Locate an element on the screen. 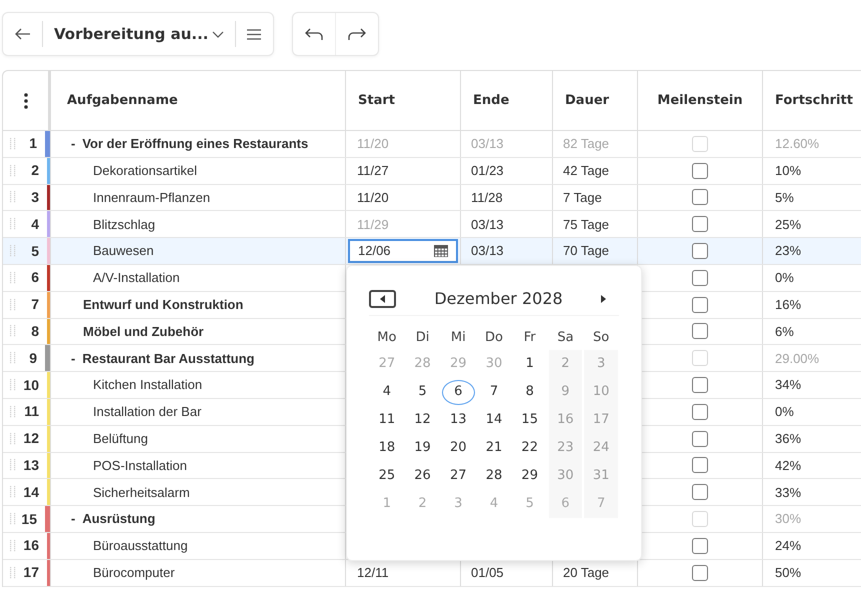  calendar-day: 12 is located at coordinates (423, 420).